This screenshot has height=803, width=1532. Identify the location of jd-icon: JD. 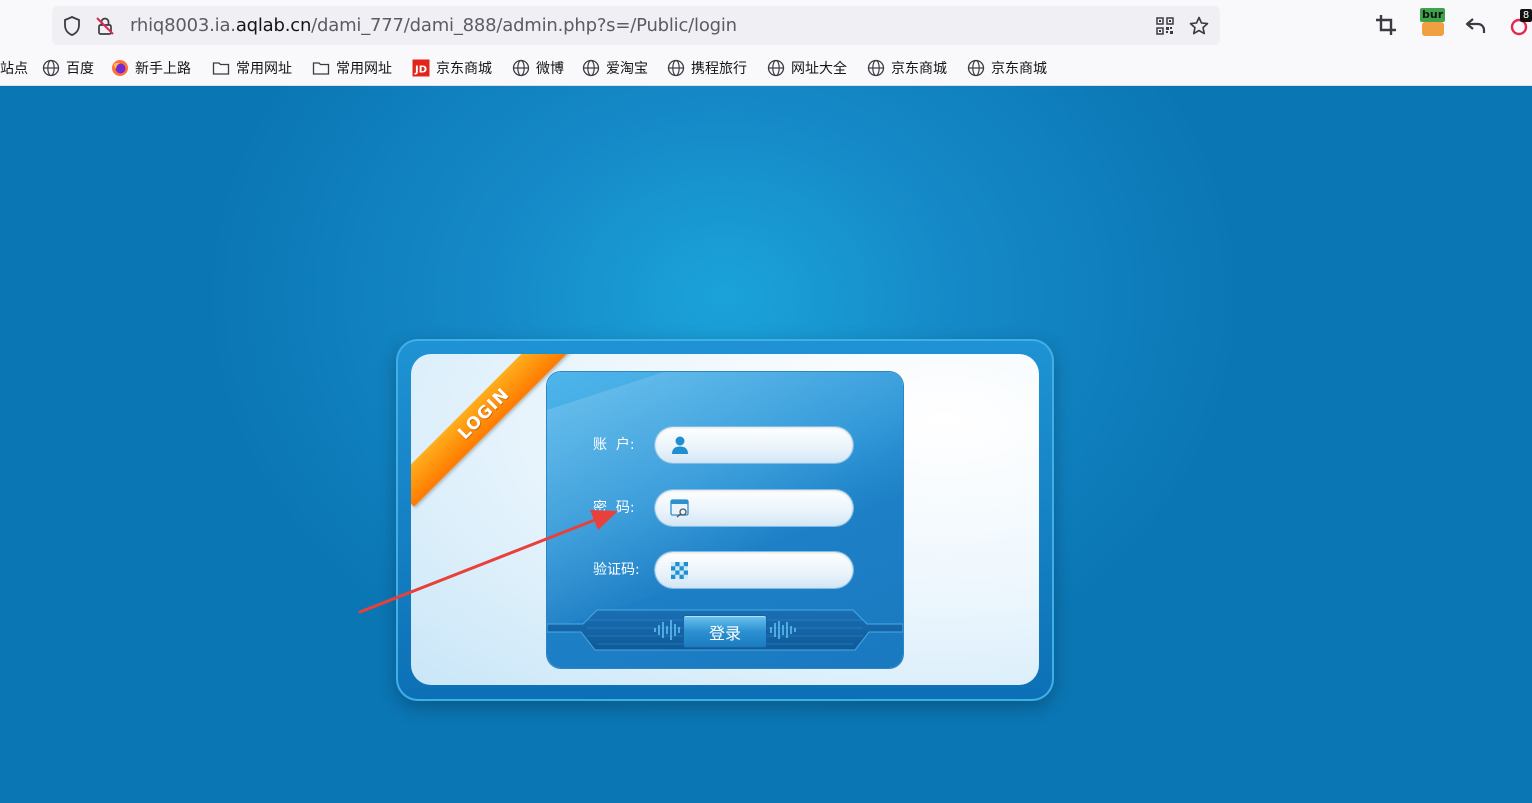
(421, 68).